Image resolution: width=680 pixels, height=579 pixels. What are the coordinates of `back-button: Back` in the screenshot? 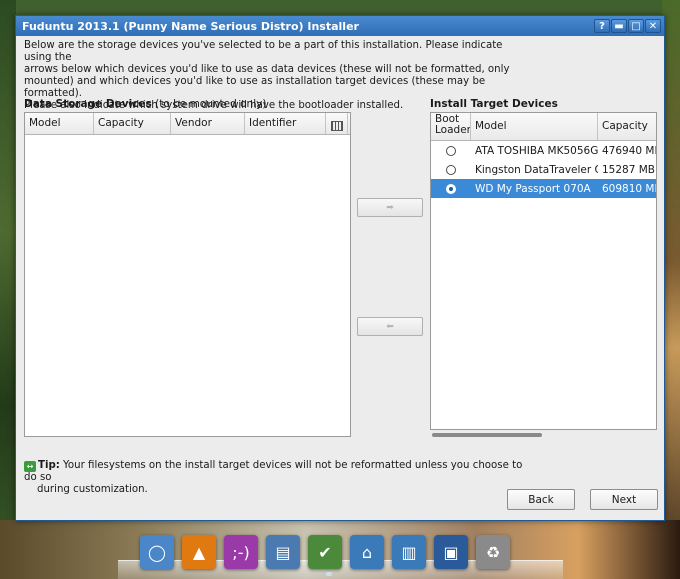 It's located at (541, 499).